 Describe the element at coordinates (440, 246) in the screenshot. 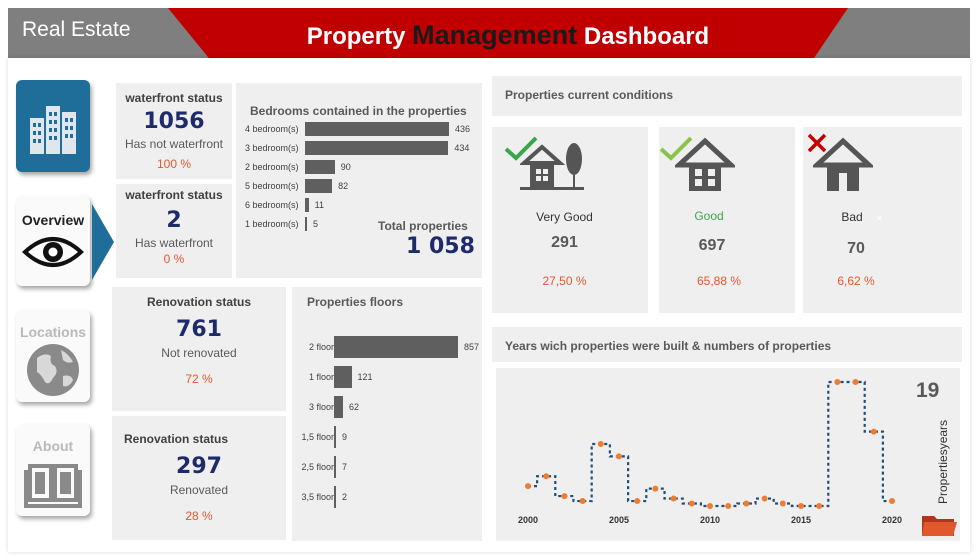

I see `total-properties-value: 1 058` at that location.